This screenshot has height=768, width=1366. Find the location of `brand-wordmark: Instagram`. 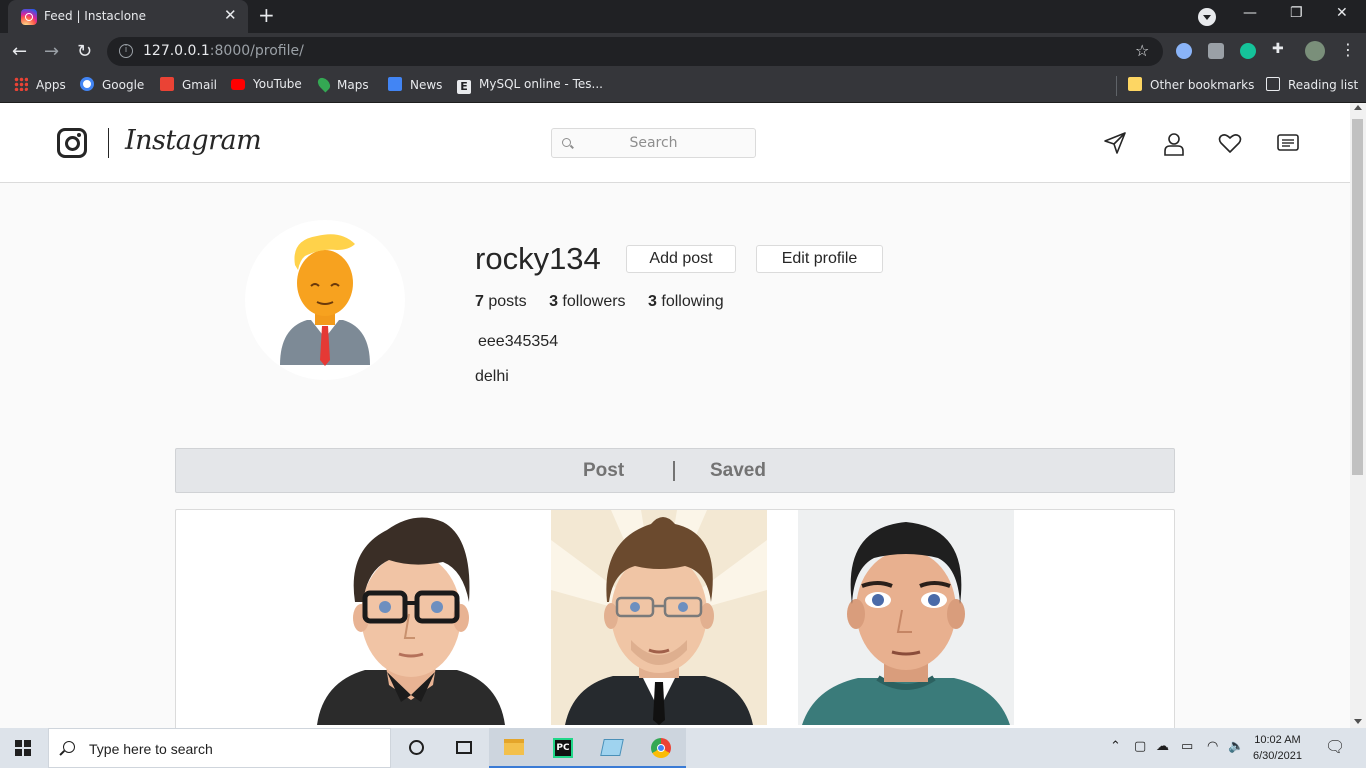

brand-wordmark: Instagram is located at coordinates (193, 140).